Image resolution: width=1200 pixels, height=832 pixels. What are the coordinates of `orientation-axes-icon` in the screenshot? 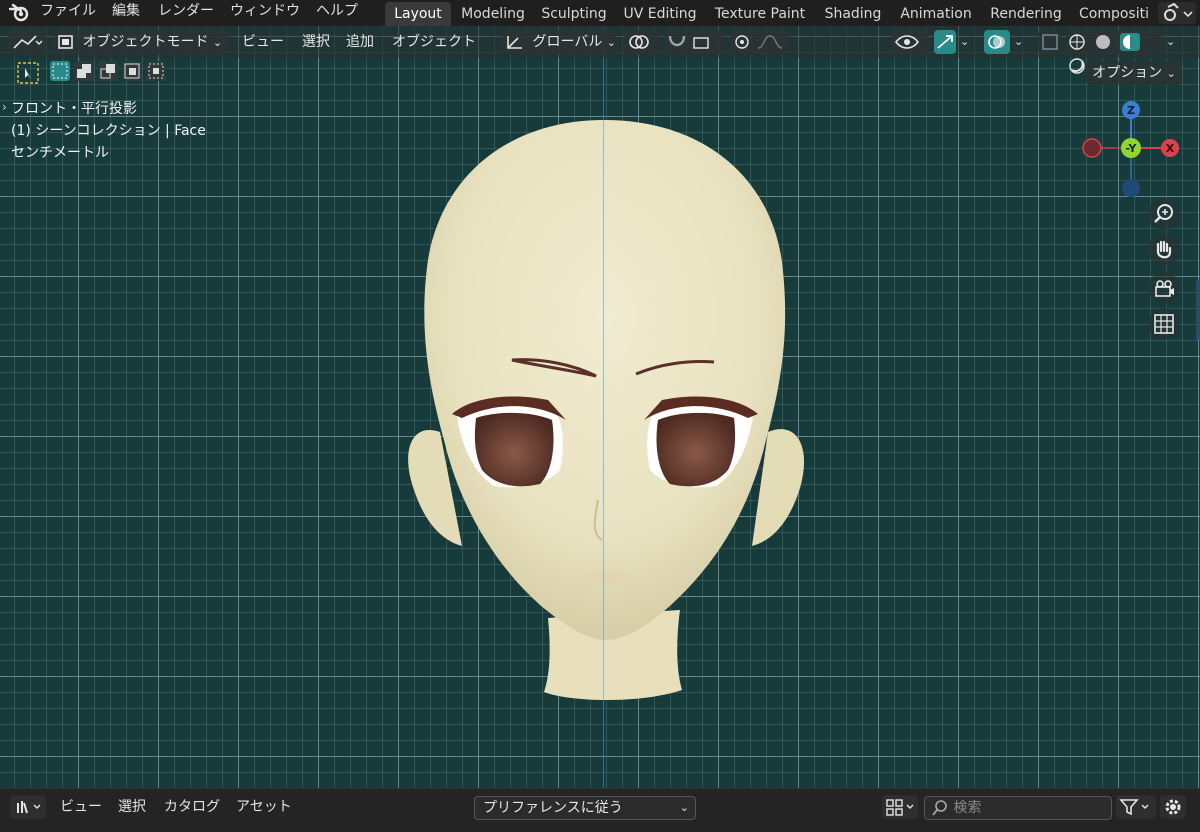 It's located at (514, 42).